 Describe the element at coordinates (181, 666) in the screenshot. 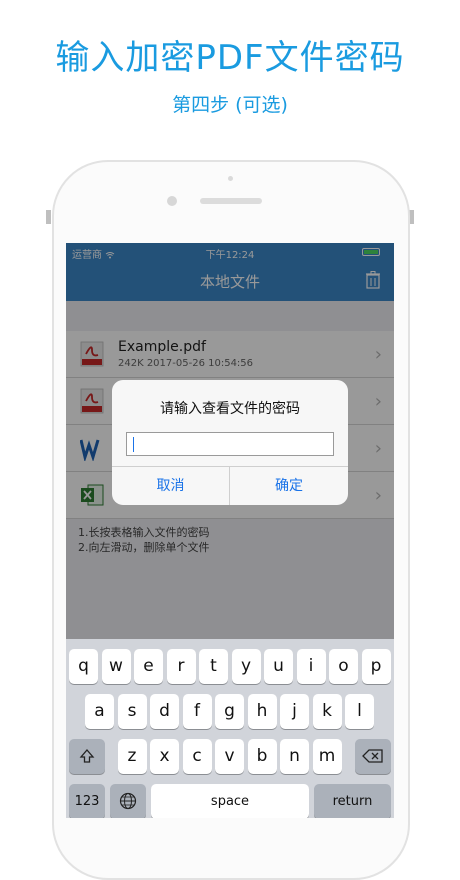

I see `key-r: r` at that location.